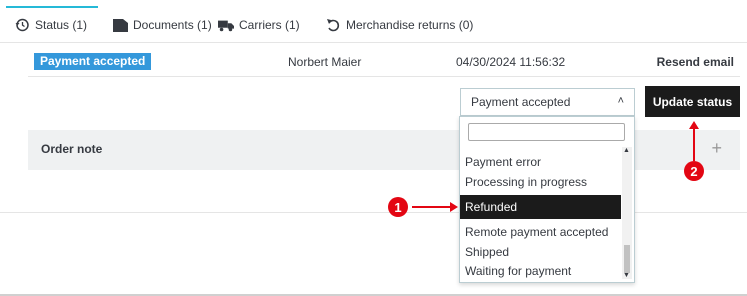 This screenshot has height=296, width=747. What do you see at coordinates (620, 101) in the screenshot?
I see `chevron-up-icon: ˄` at bounding box center [620, 101].